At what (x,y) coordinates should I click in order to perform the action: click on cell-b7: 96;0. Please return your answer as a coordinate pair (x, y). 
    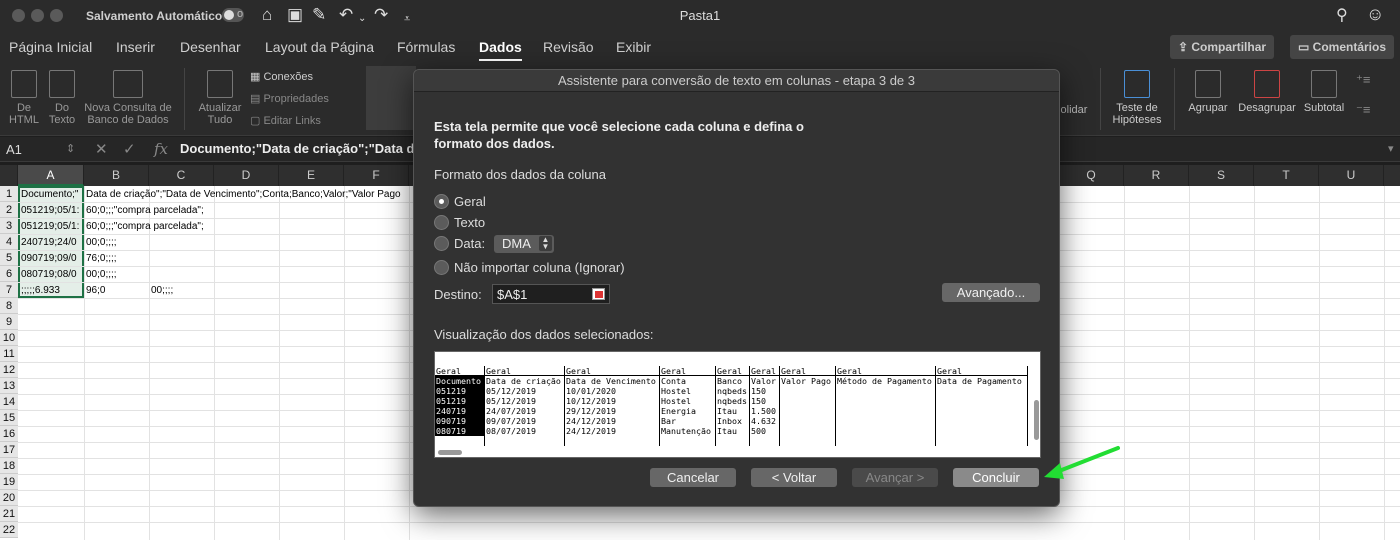
    Looking at the image, I should click on (117, 291).